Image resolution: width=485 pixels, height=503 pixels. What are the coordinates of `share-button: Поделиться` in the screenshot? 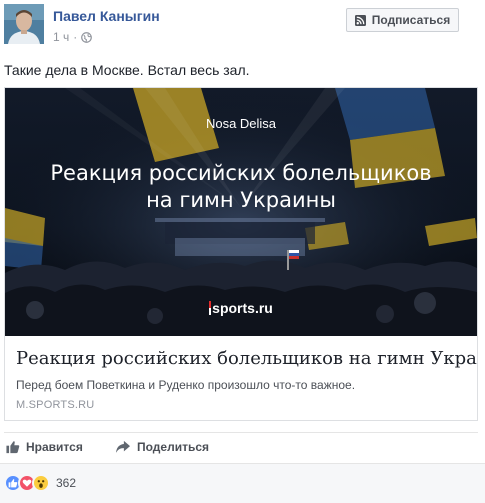 It's located at (162, 447).